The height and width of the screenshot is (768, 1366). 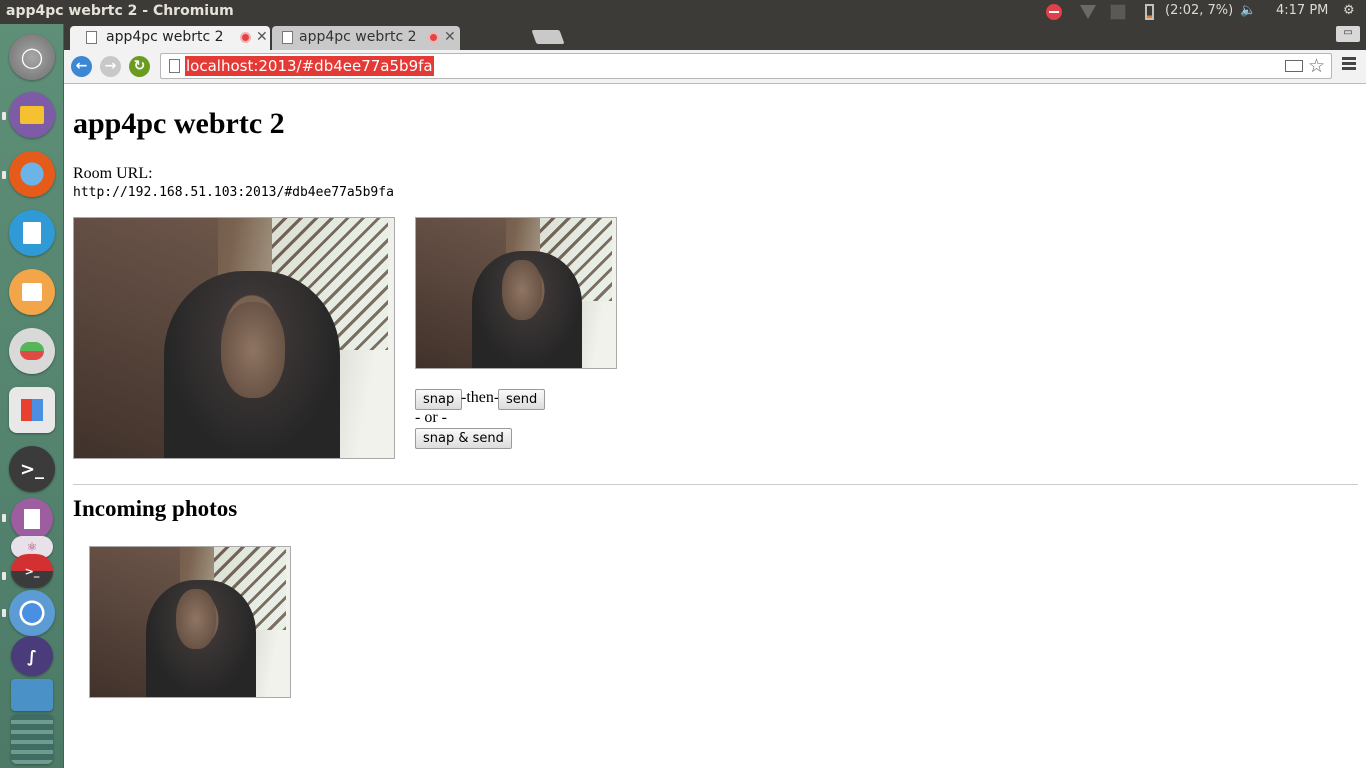 What do you see at coordinates (309, 66) in the screenshot?
I see `url-text: localhost:2013/#db4ee77a5b9fa` at bounding box center [309, 66].